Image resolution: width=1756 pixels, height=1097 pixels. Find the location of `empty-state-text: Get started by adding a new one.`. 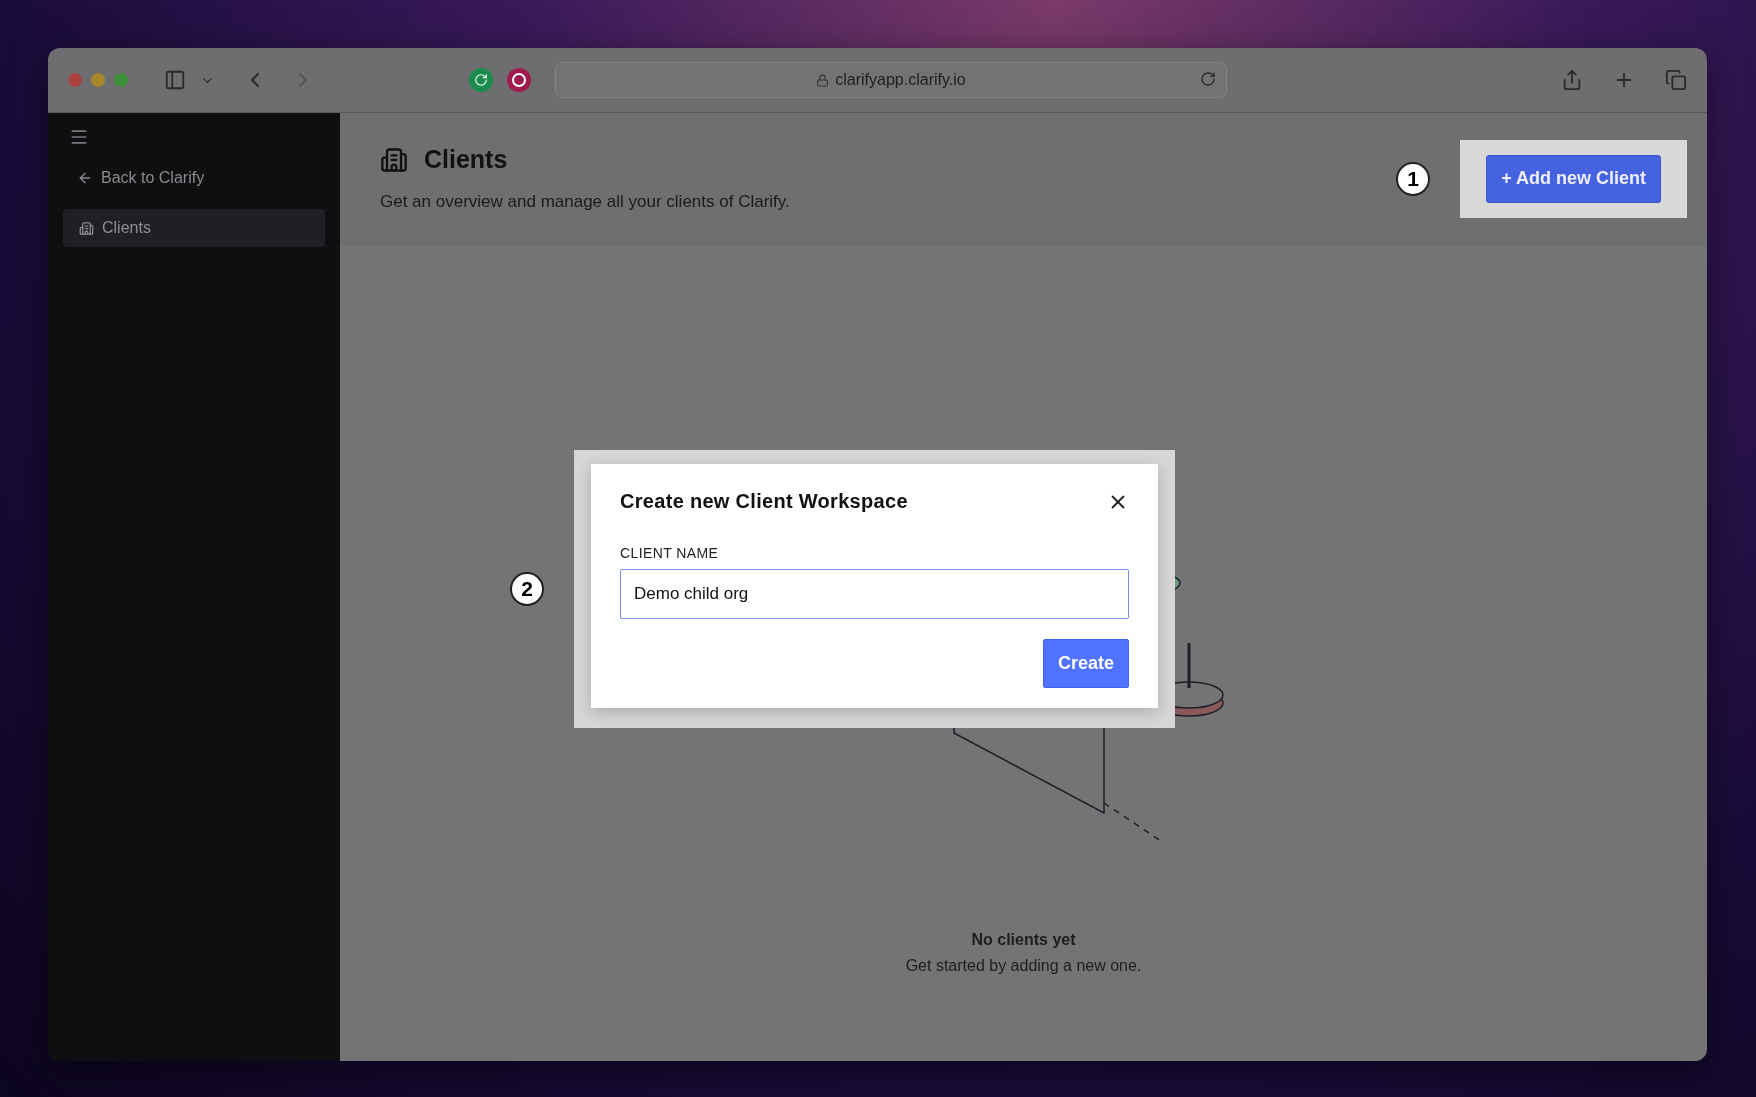

empty-state-text: Get started by adding a new one. is located at coordinates (1023, 966).